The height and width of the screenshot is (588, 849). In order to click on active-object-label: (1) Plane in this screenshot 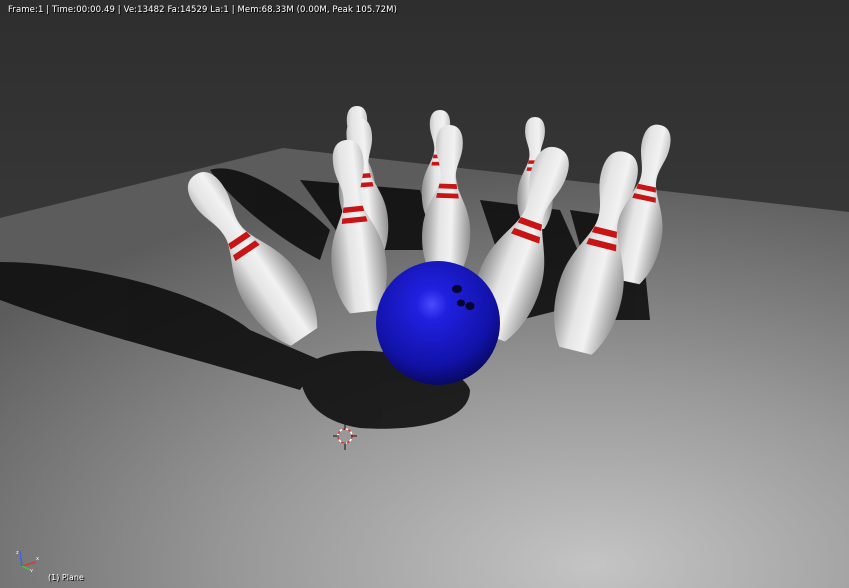, I will do `click(66, 577)`.